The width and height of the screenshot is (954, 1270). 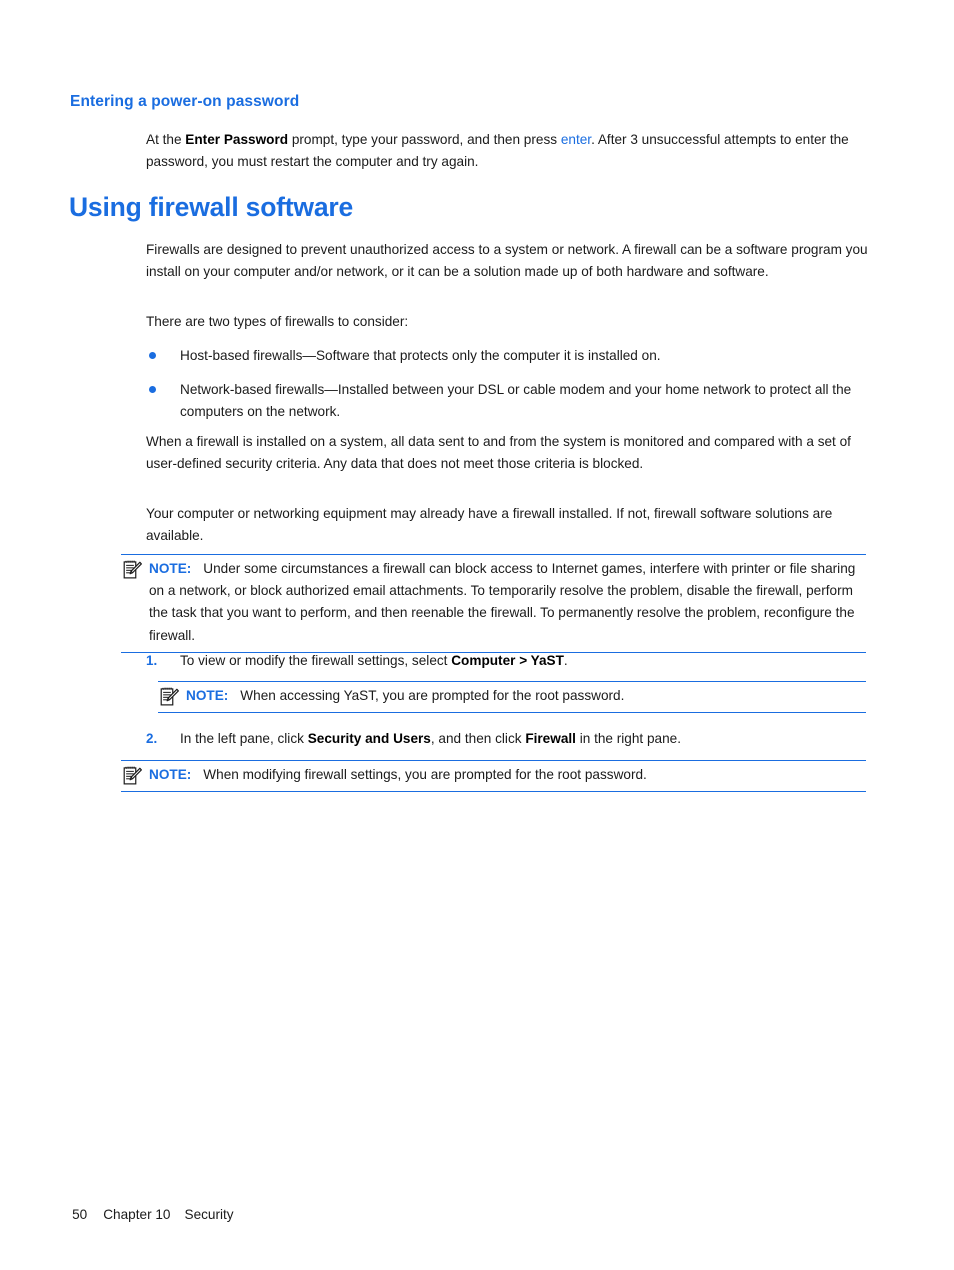 I want to click on footer-chapter: Chapter 10, so click(x=137, y=1214).